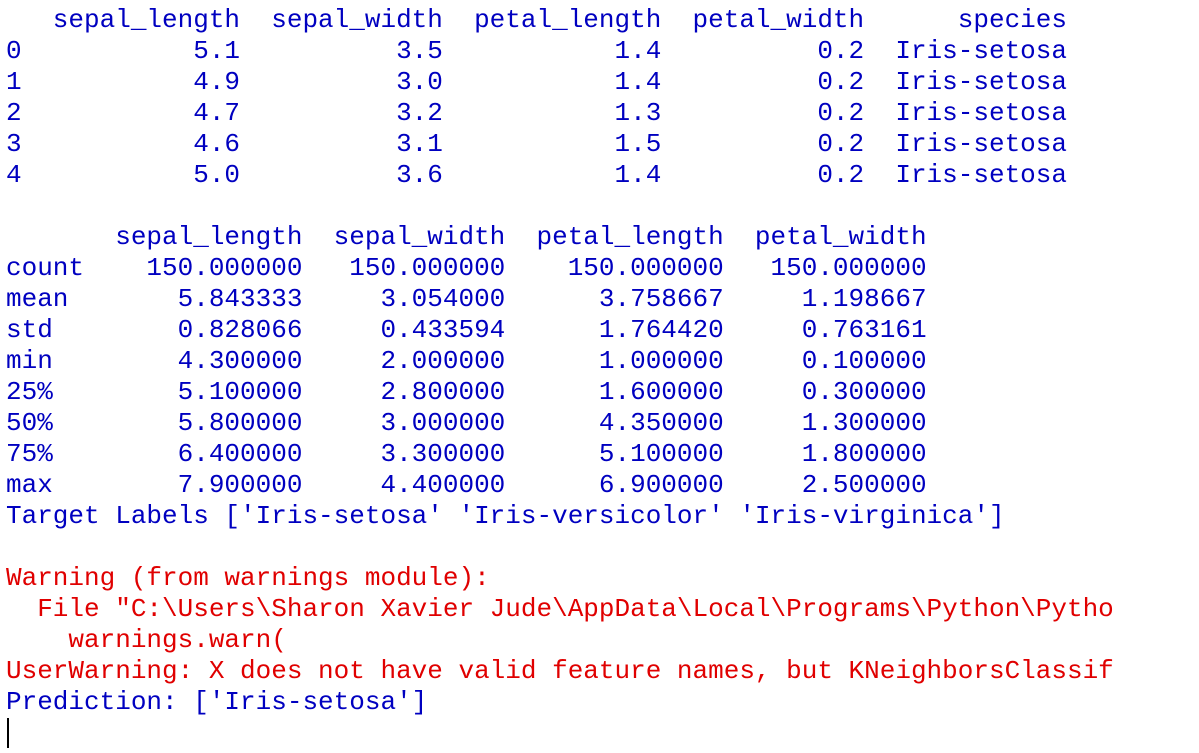 This screenshot has width=1199, height=753. Describe the element at coordinates (217, 702) in the screenshot. I see `prediction-line: Prediction: ['Iris-setosa']` at that location.